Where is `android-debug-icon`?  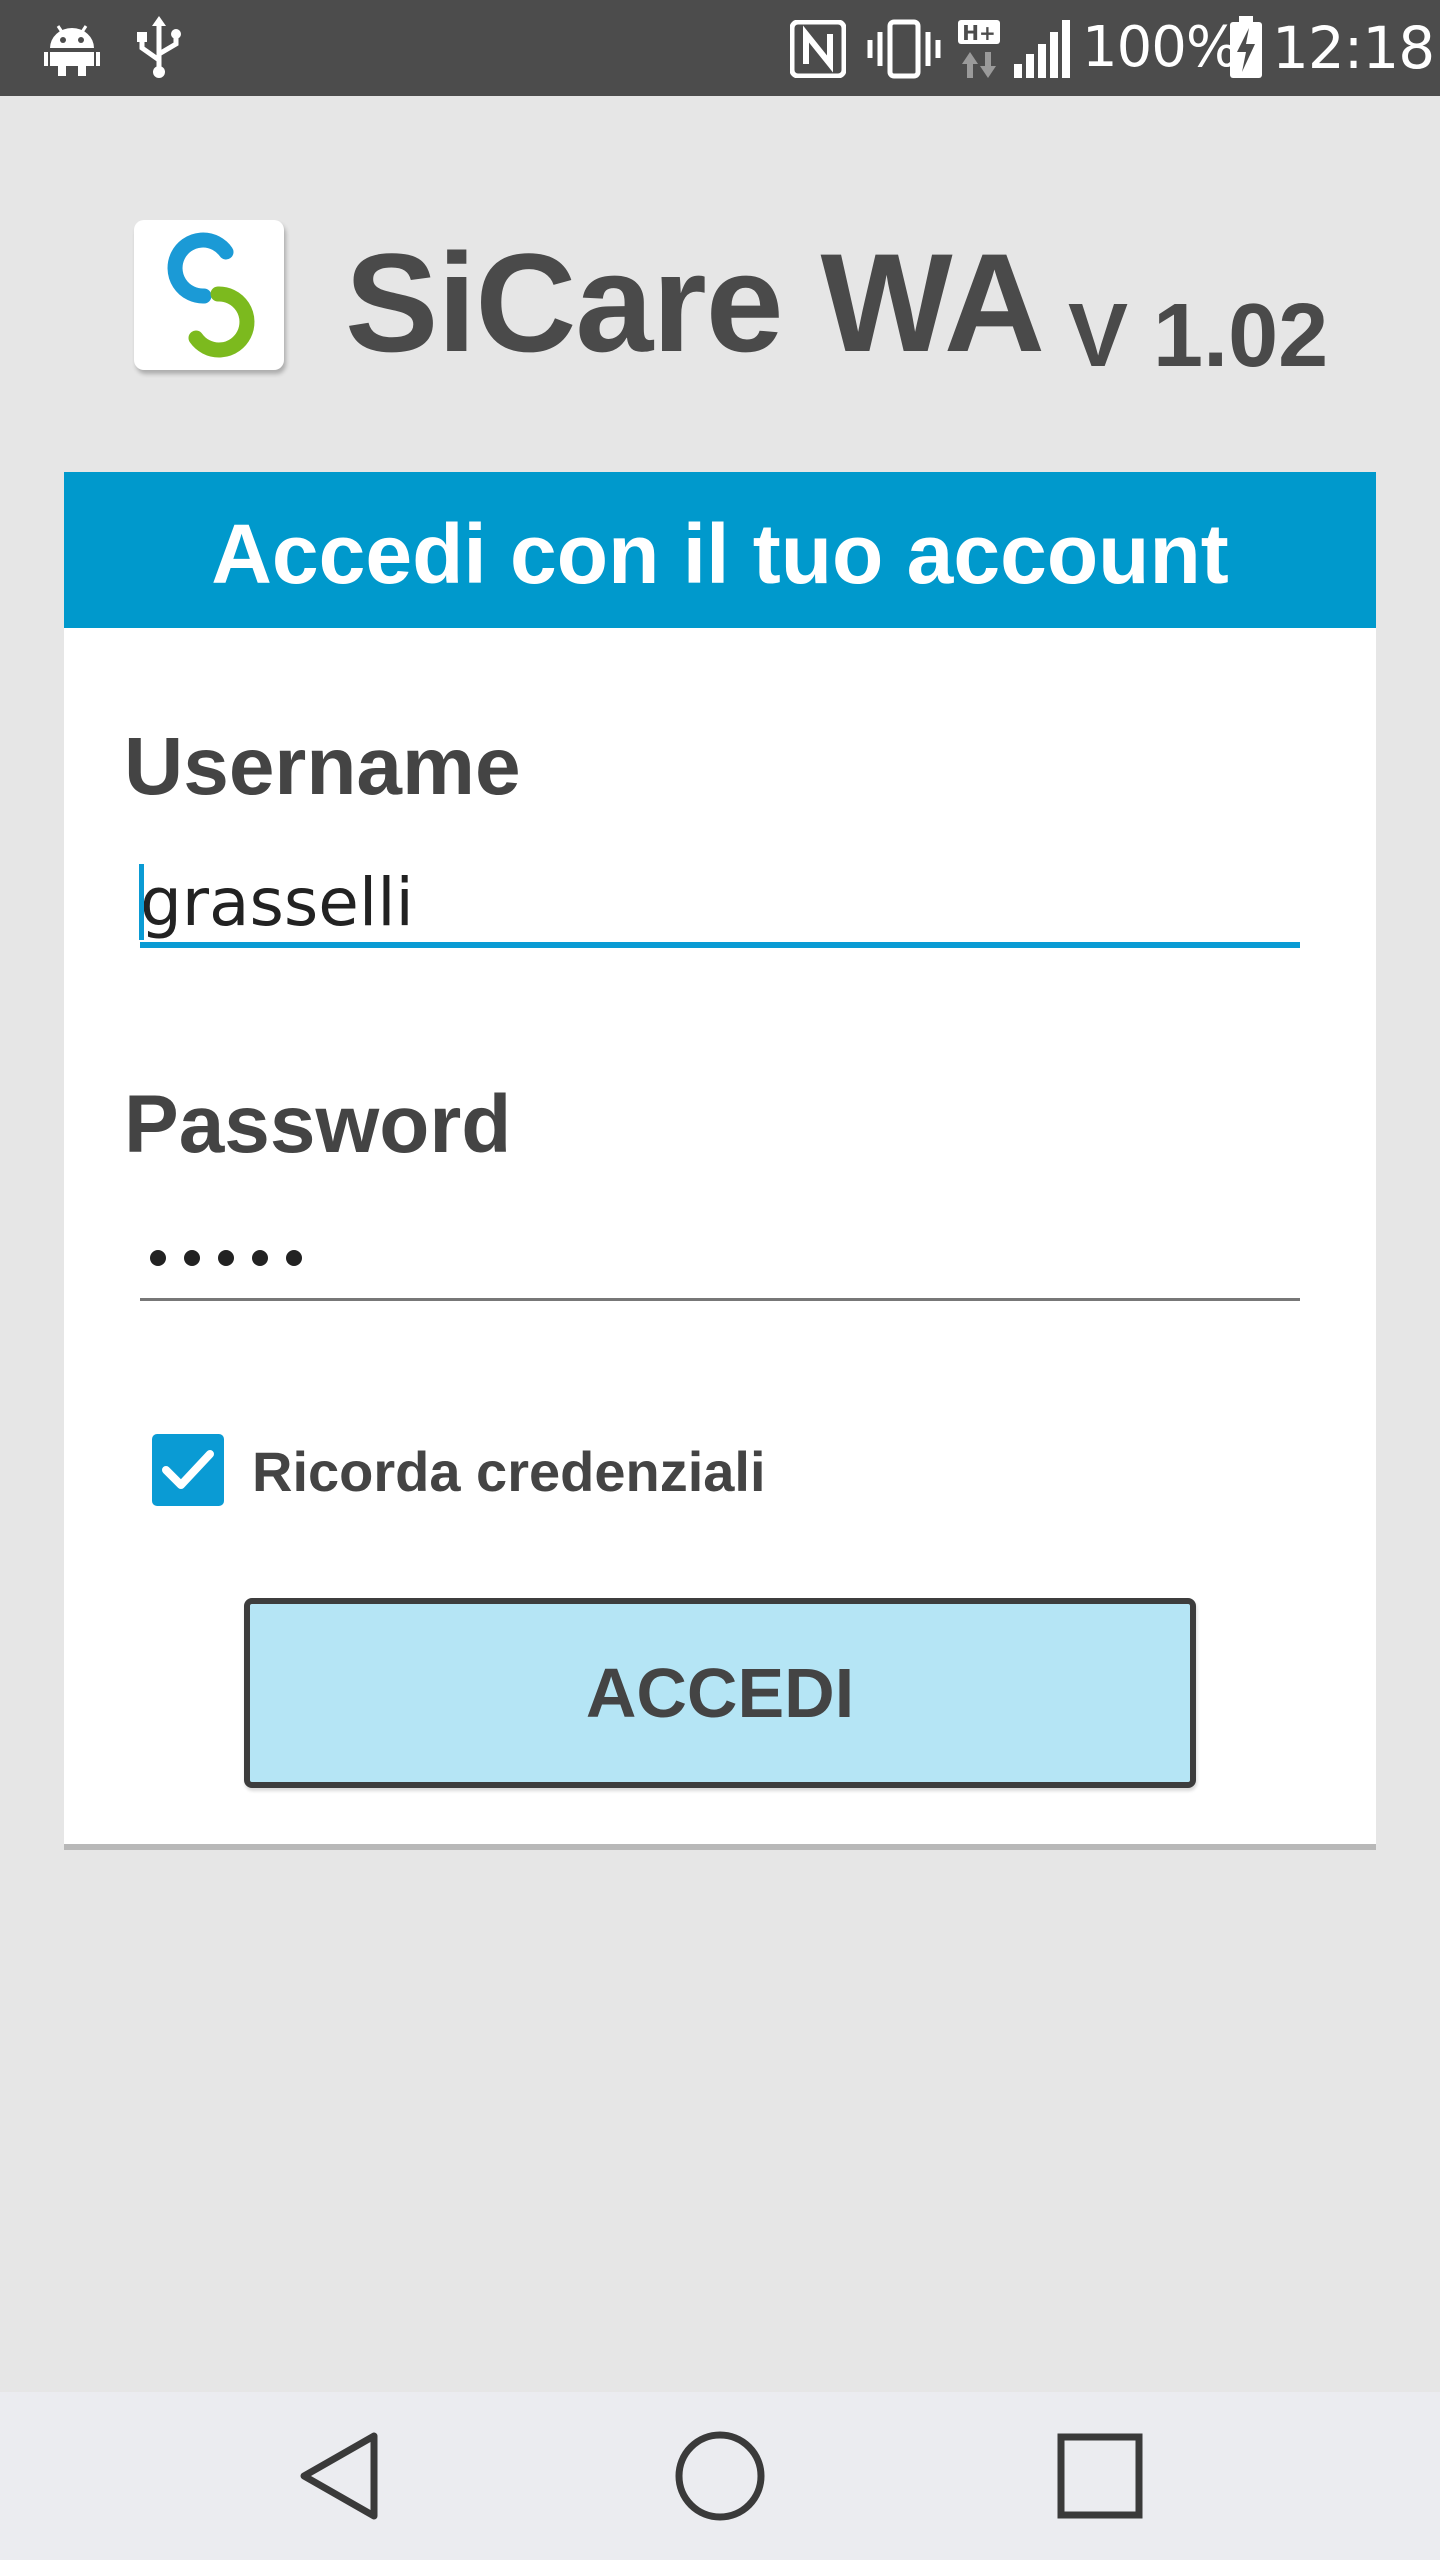
android-debug-icon is located at coordinates (72, 50).